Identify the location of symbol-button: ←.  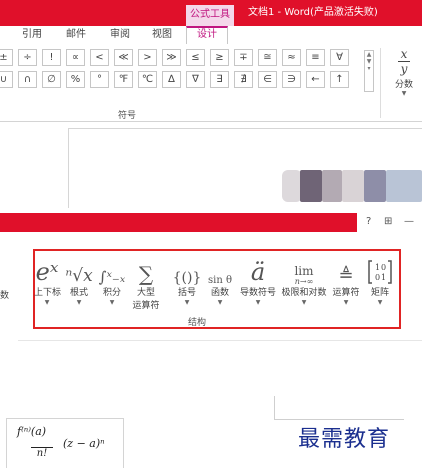
(315, 79).